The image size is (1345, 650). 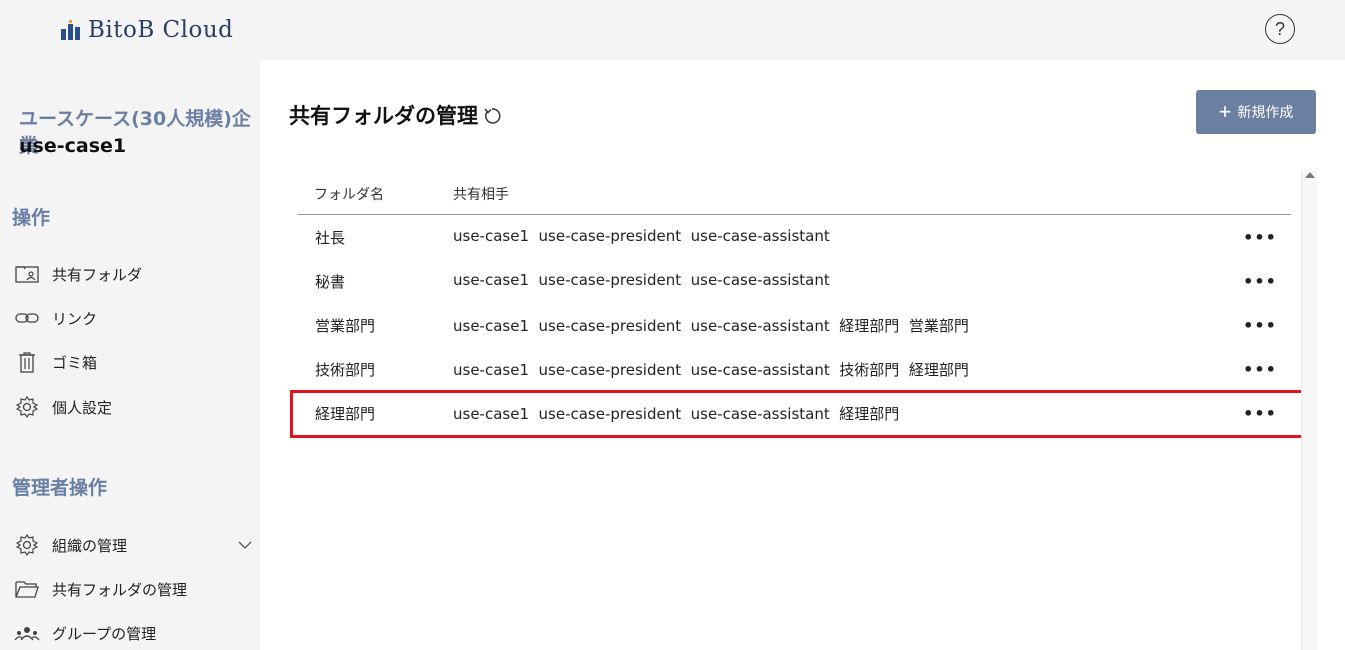 I want to click on sidebar-item-trash: ゴミ箱, so click(x=134, y=362).